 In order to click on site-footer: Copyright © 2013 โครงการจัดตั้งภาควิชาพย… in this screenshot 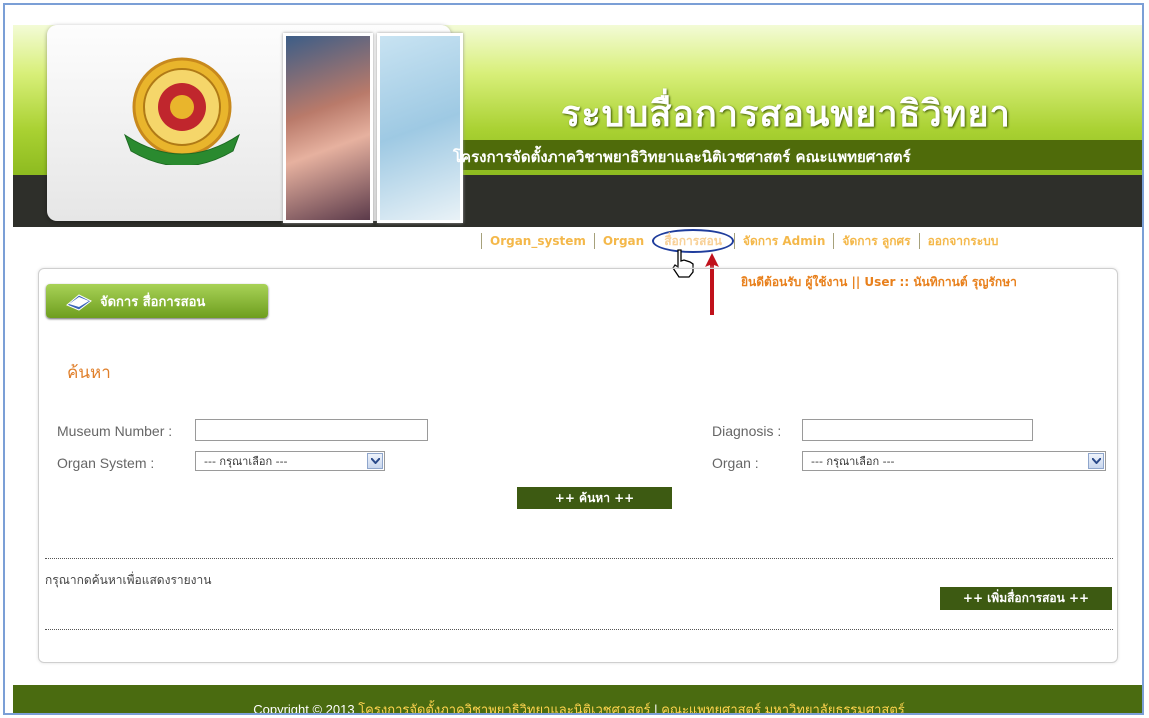, I will do `click(577, 700)`.